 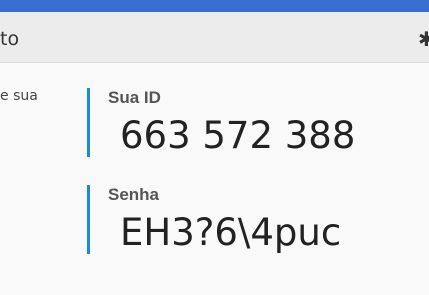 I want to click on top-accent-bar, so click(x=214, y=6).